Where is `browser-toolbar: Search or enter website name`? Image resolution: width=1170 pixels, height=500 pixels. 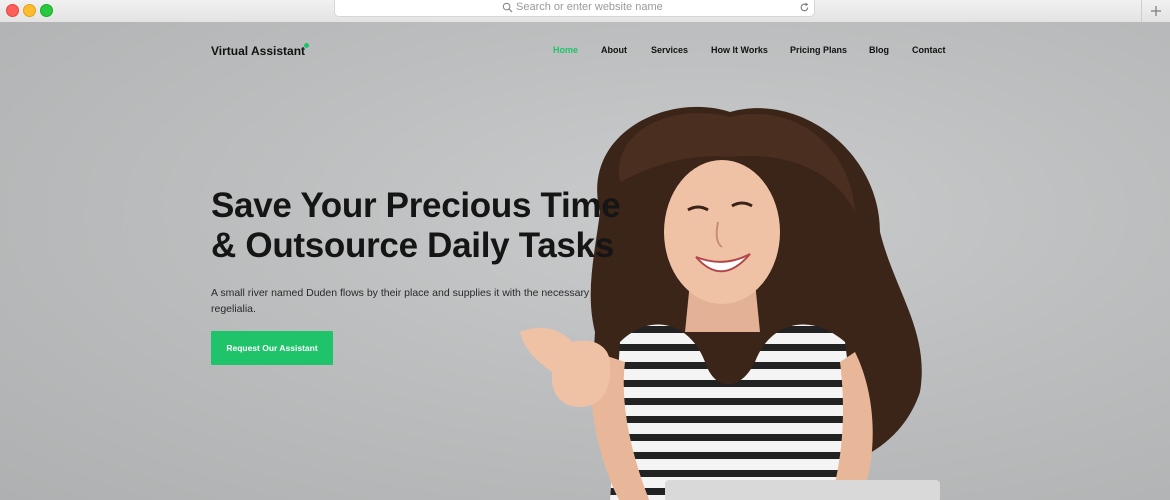
browser-toolbar: Search or enter website name is located at coordinates (585, 11).